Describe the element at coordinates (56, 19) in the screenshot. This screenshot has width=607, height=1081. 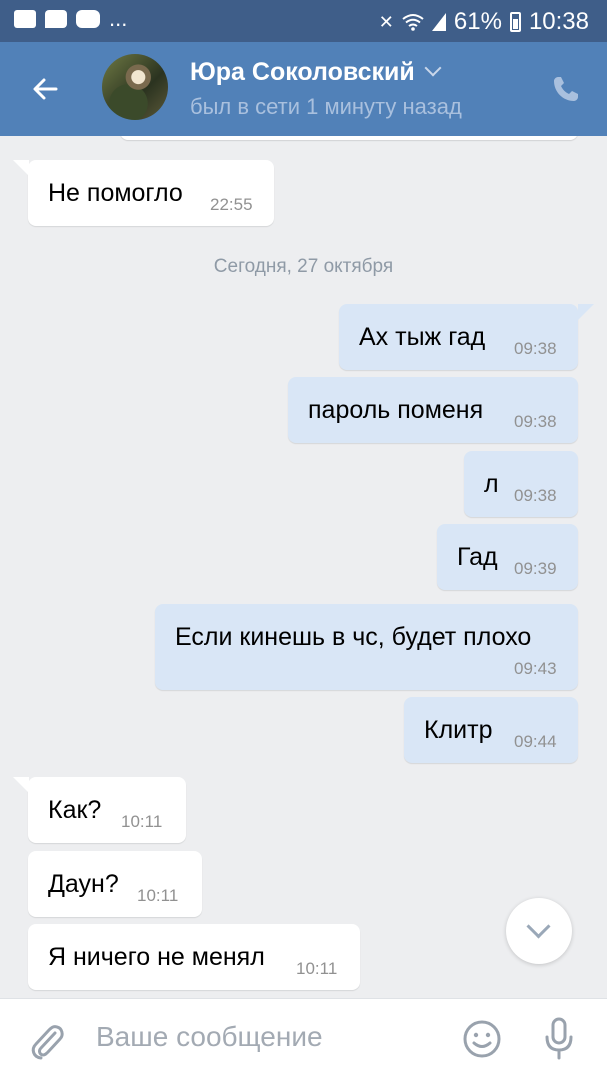
I see `chat-icon` at that location.